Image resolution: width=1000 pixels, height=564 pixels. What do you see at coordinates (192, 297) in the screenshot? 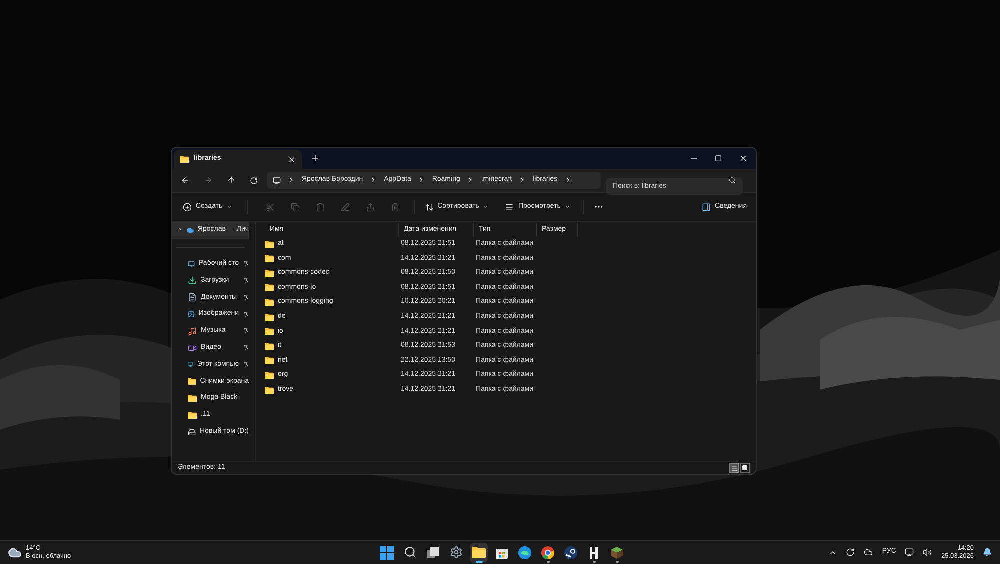
I see `document-icon` at bounding box center [192, 297].